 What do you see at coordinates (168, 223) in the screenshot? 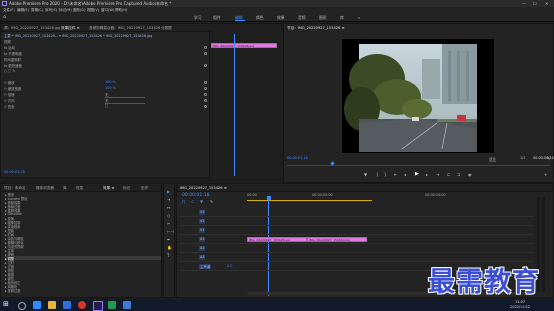
I see `tool-icon: ✂` at bounding box center [168, 223].